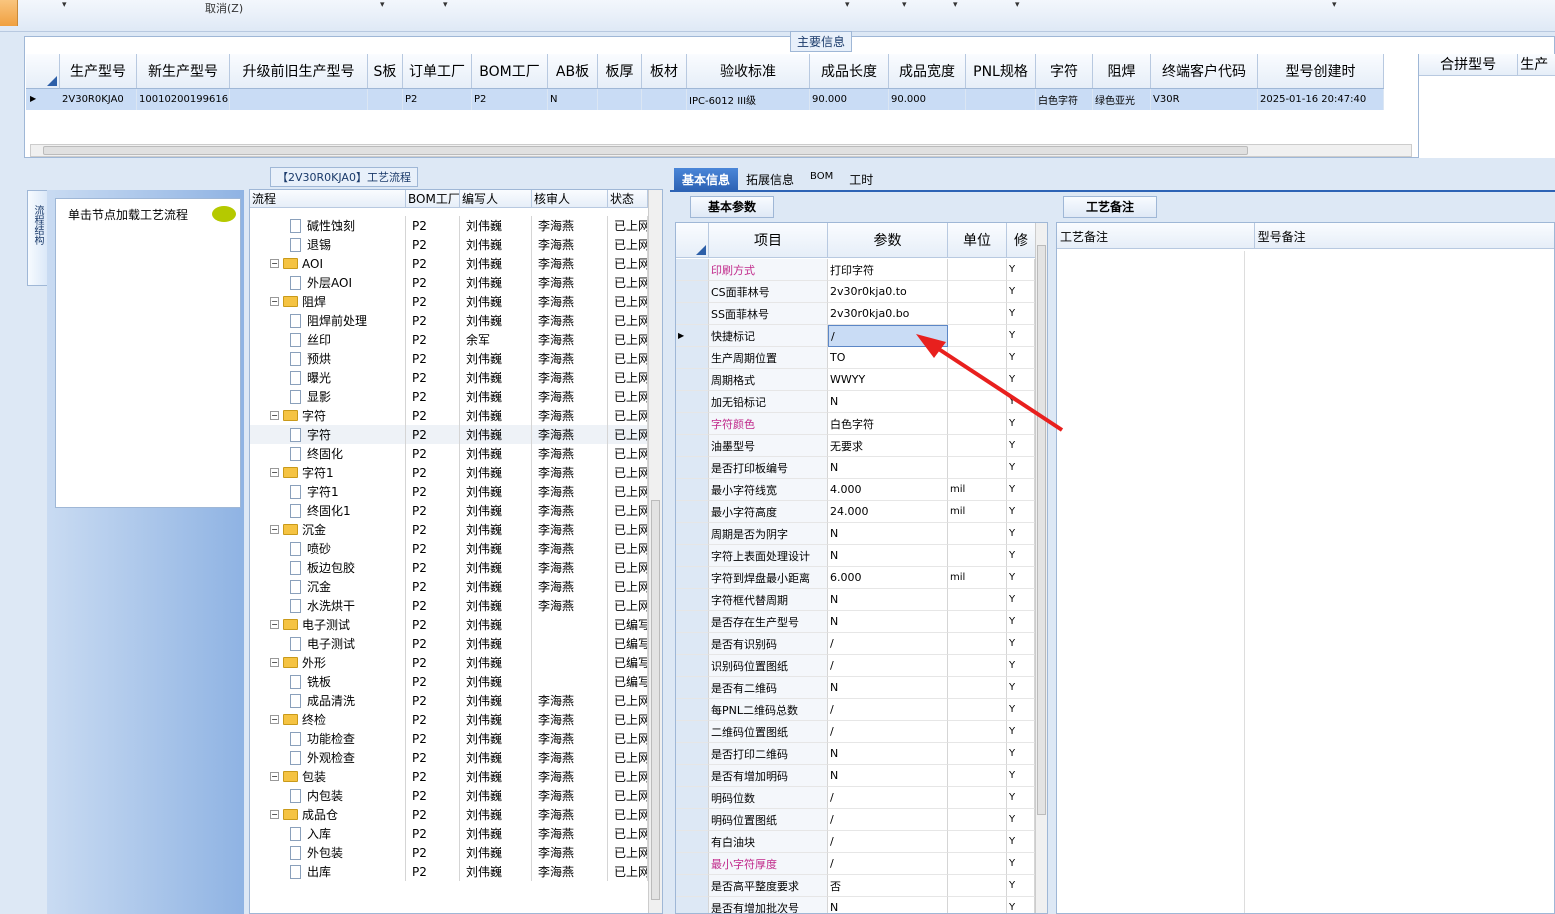 The width and height of the screenshot is (1555, 914). What do you see at coordinates (888, 578) in the screenshot?
I see `param-value: 6.000` at bounding box center [888, 578].